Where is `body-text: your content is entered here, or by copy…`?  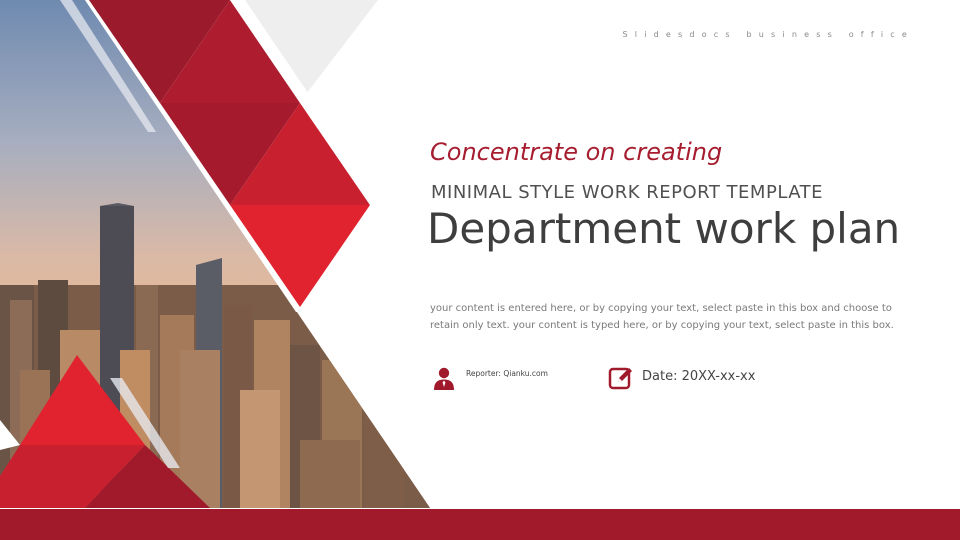
body-text: your content is entered here, or by copy… is located at coordinates (662, 317).